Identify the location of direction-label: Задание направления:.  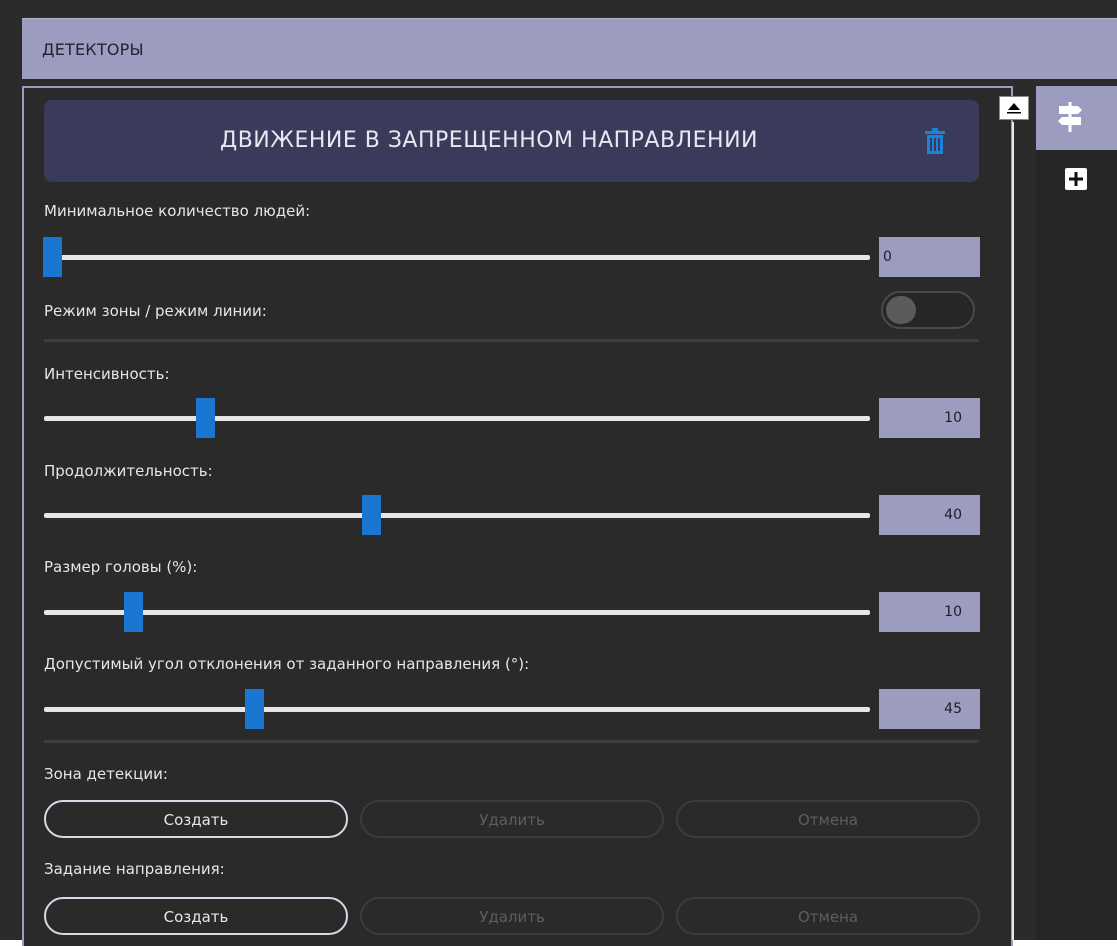
(134, 869).